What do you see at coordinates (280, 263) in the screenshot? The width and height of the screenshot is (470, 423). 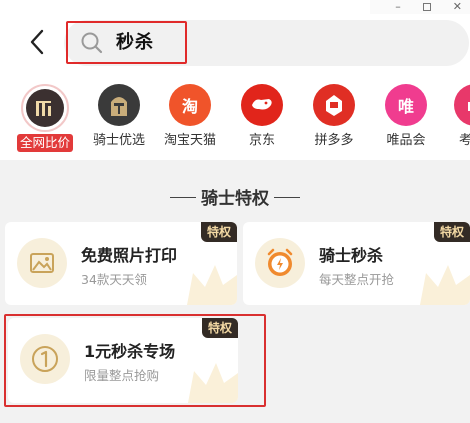 I see `alarm-clock-icon` at bounding box center [280, 263].